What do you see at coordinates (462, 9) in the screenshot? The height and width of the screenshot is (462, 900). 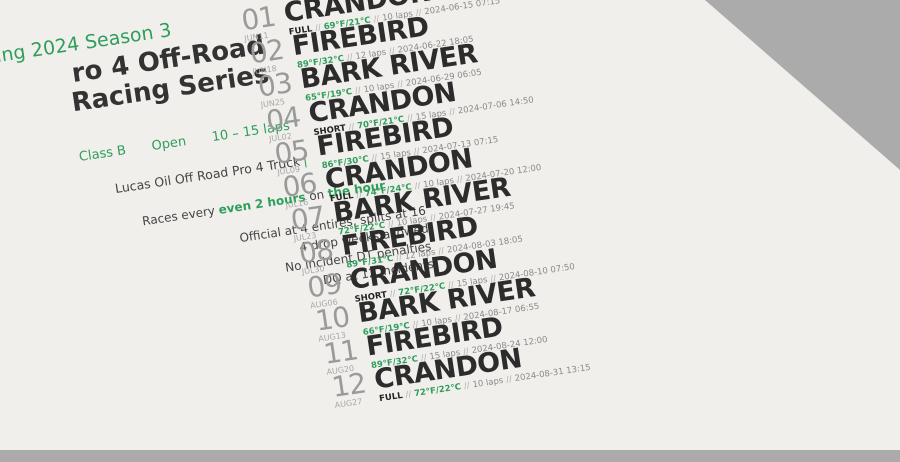 I see `race-start-time: 2024-06-15 07:15` at bounding box center [462, 9].